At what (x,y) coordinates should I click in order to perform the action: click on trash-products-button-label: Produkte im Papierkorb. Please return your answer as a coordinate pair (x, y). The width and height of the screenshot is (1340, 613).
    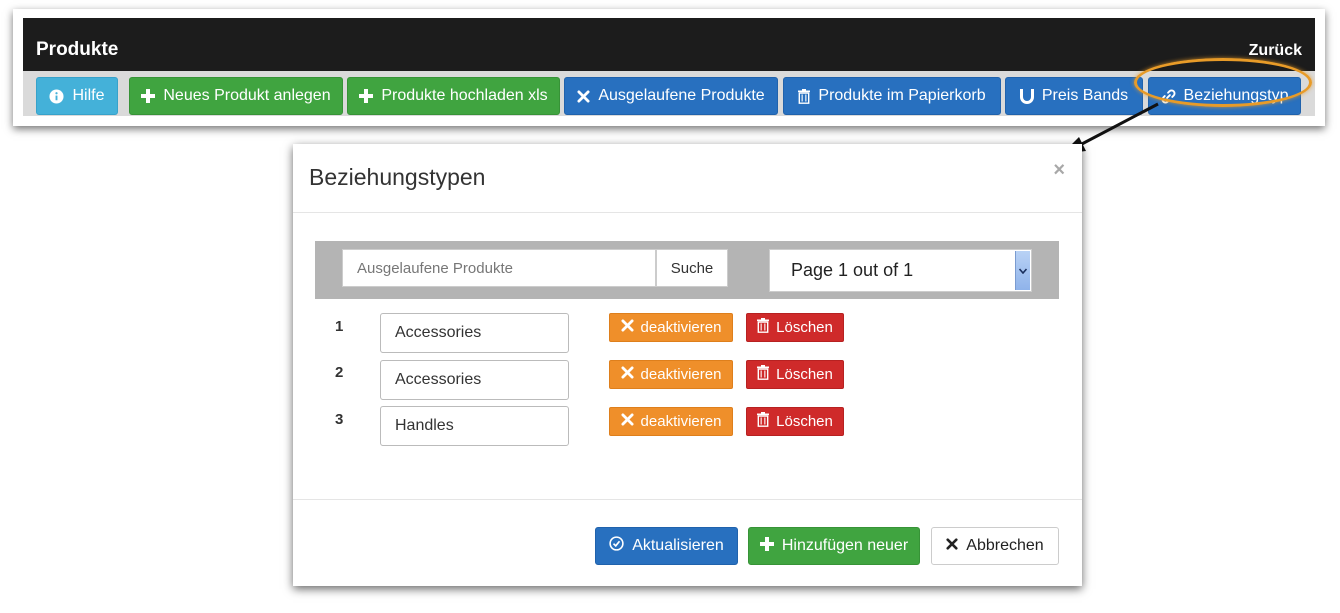
    Looking at the image, I should click on (902, 95).